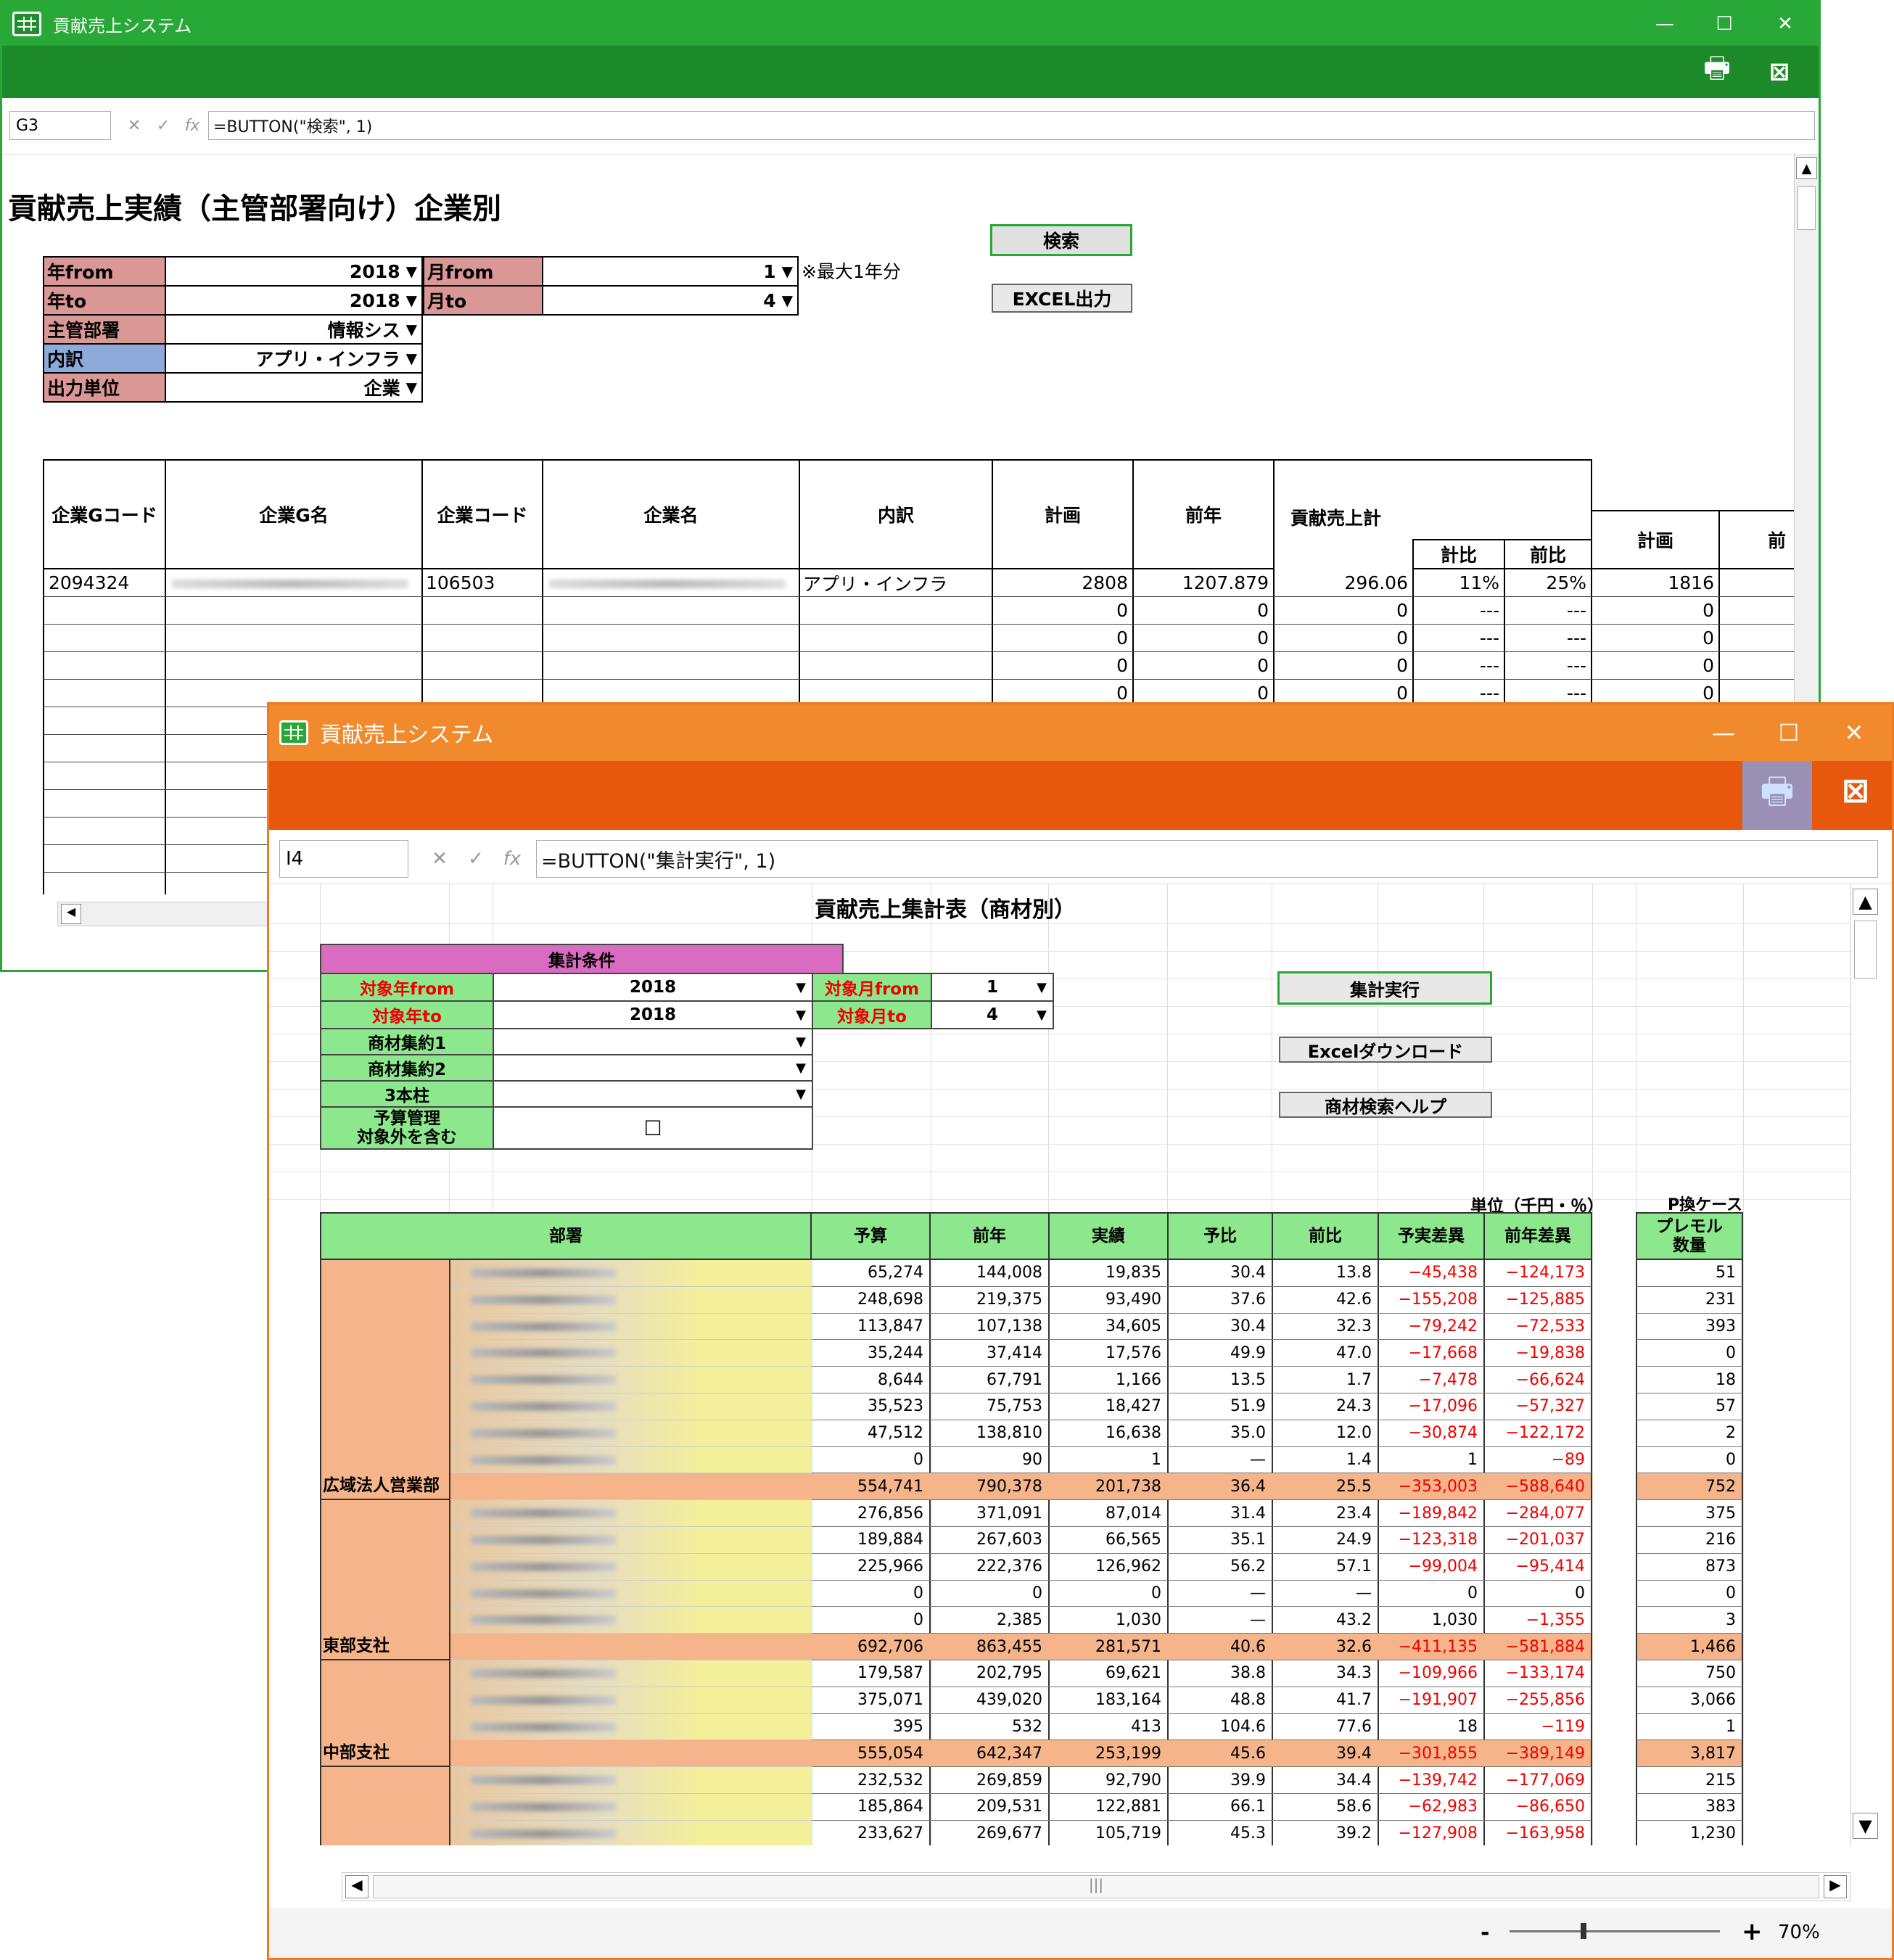 This screenshot has width=1894, height=1960. Describe the element at coordinates (1385, 988) in the screenshot. I see `run-aggregation-button: 集計実行` at that location.